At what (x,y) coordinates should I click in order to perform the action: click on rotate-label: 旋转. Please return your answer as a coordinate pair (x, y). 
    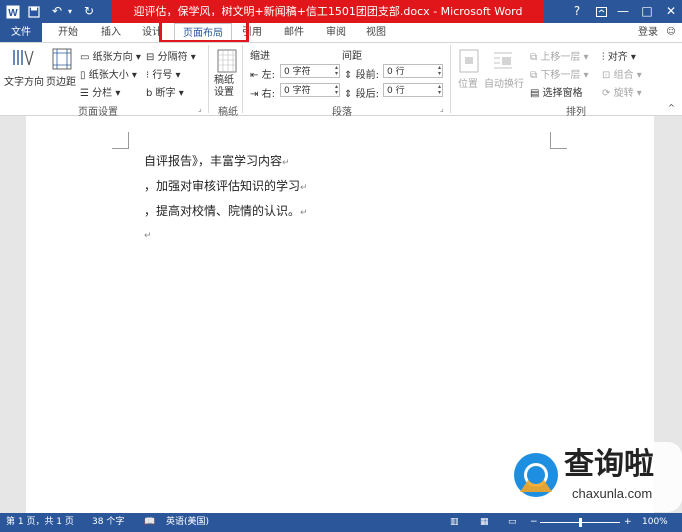
    Looking at the image, I should click on (623, 93).